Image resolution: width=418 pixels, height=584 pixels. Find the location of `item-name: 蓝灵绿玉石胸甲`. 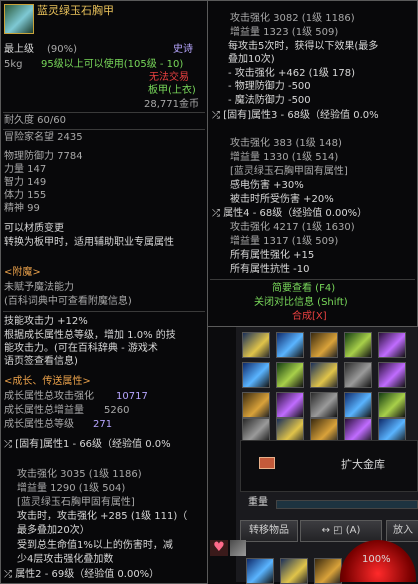

item-name: 蓝灵绿玉石胸甲 is located at coordinates (75, 10).